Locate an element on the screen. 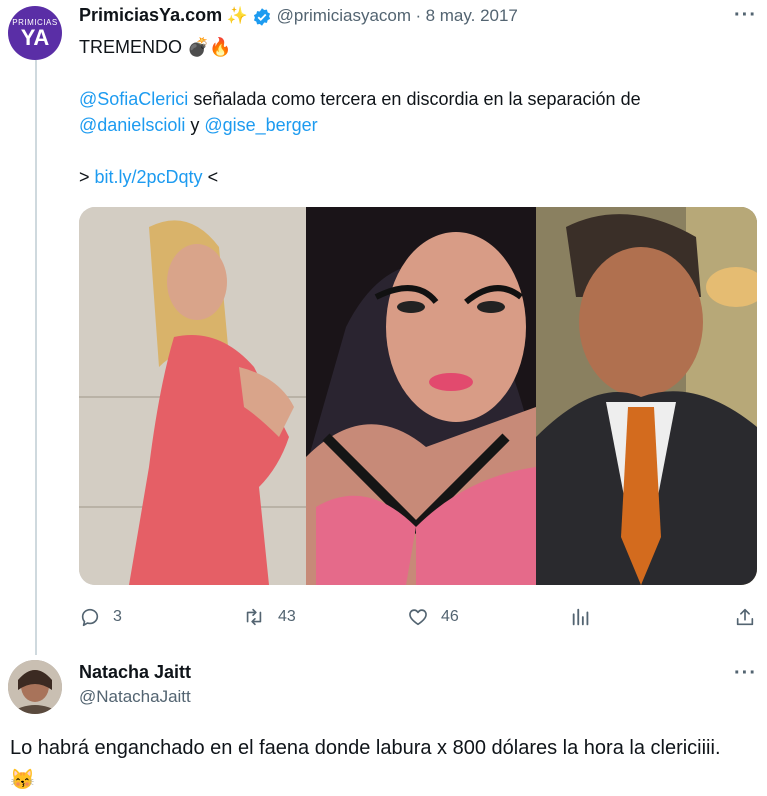 The image size is (767, 796). like-count: 46 is located at coordinates (450, 616).